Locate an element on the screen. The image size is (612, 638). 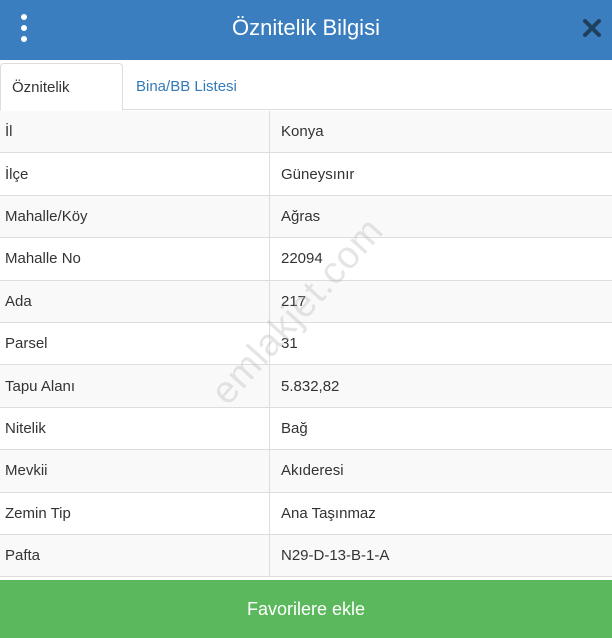
table-row: İl Konya is located at coordinates (306, 132).